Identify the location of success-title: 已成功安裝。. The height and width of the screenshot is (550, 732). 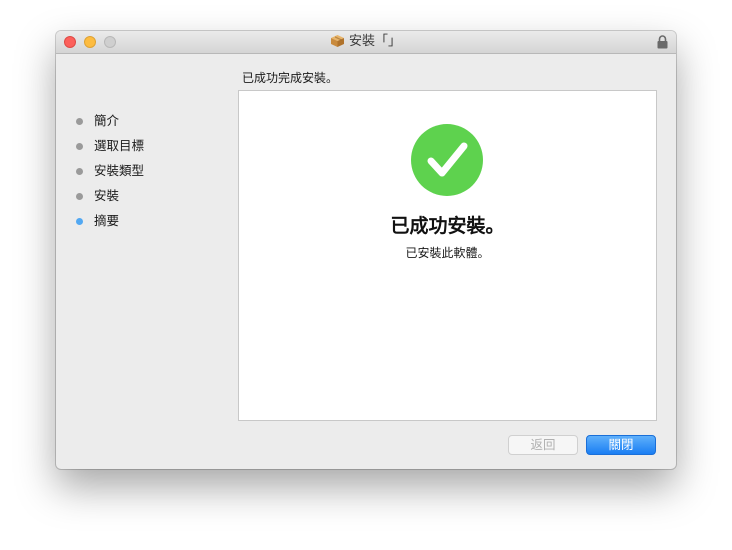
(447, 226).